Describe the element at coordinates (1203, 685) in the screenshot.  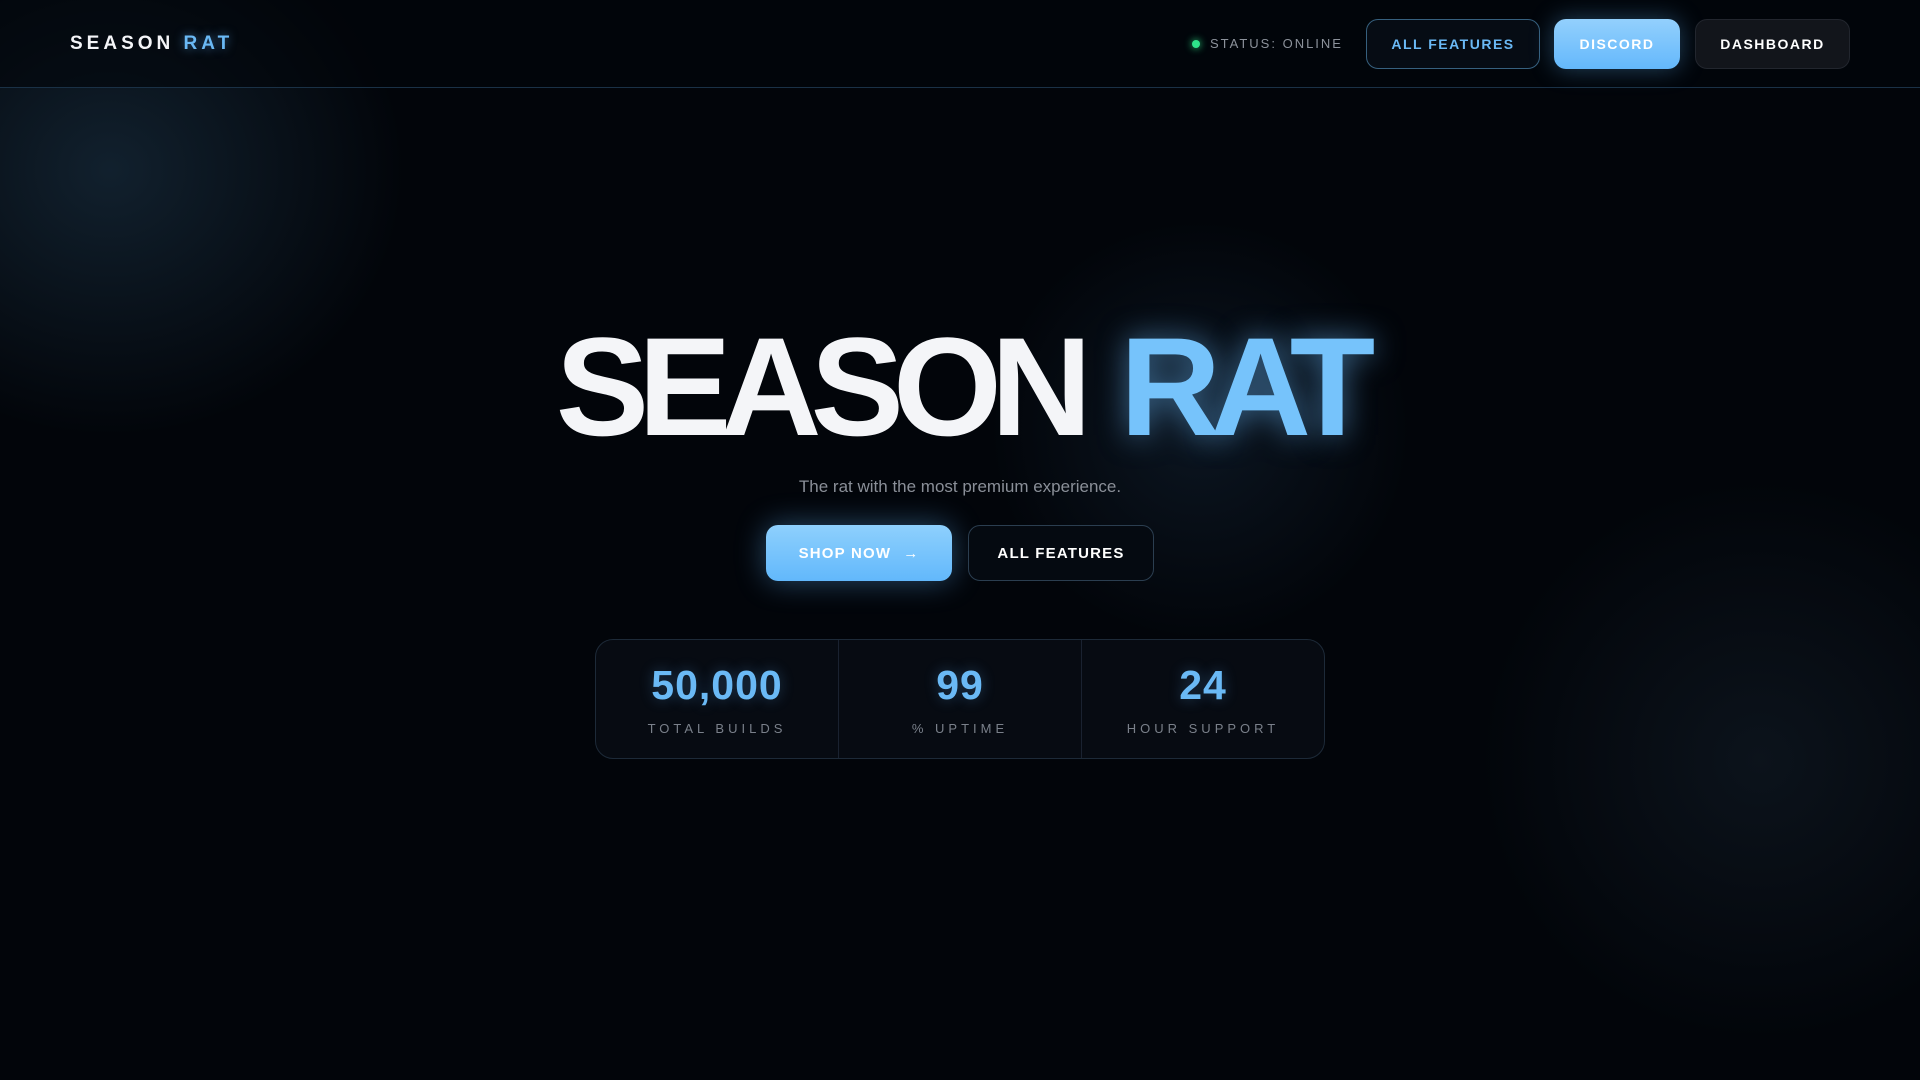
I see `stat-value: 24` at that location.